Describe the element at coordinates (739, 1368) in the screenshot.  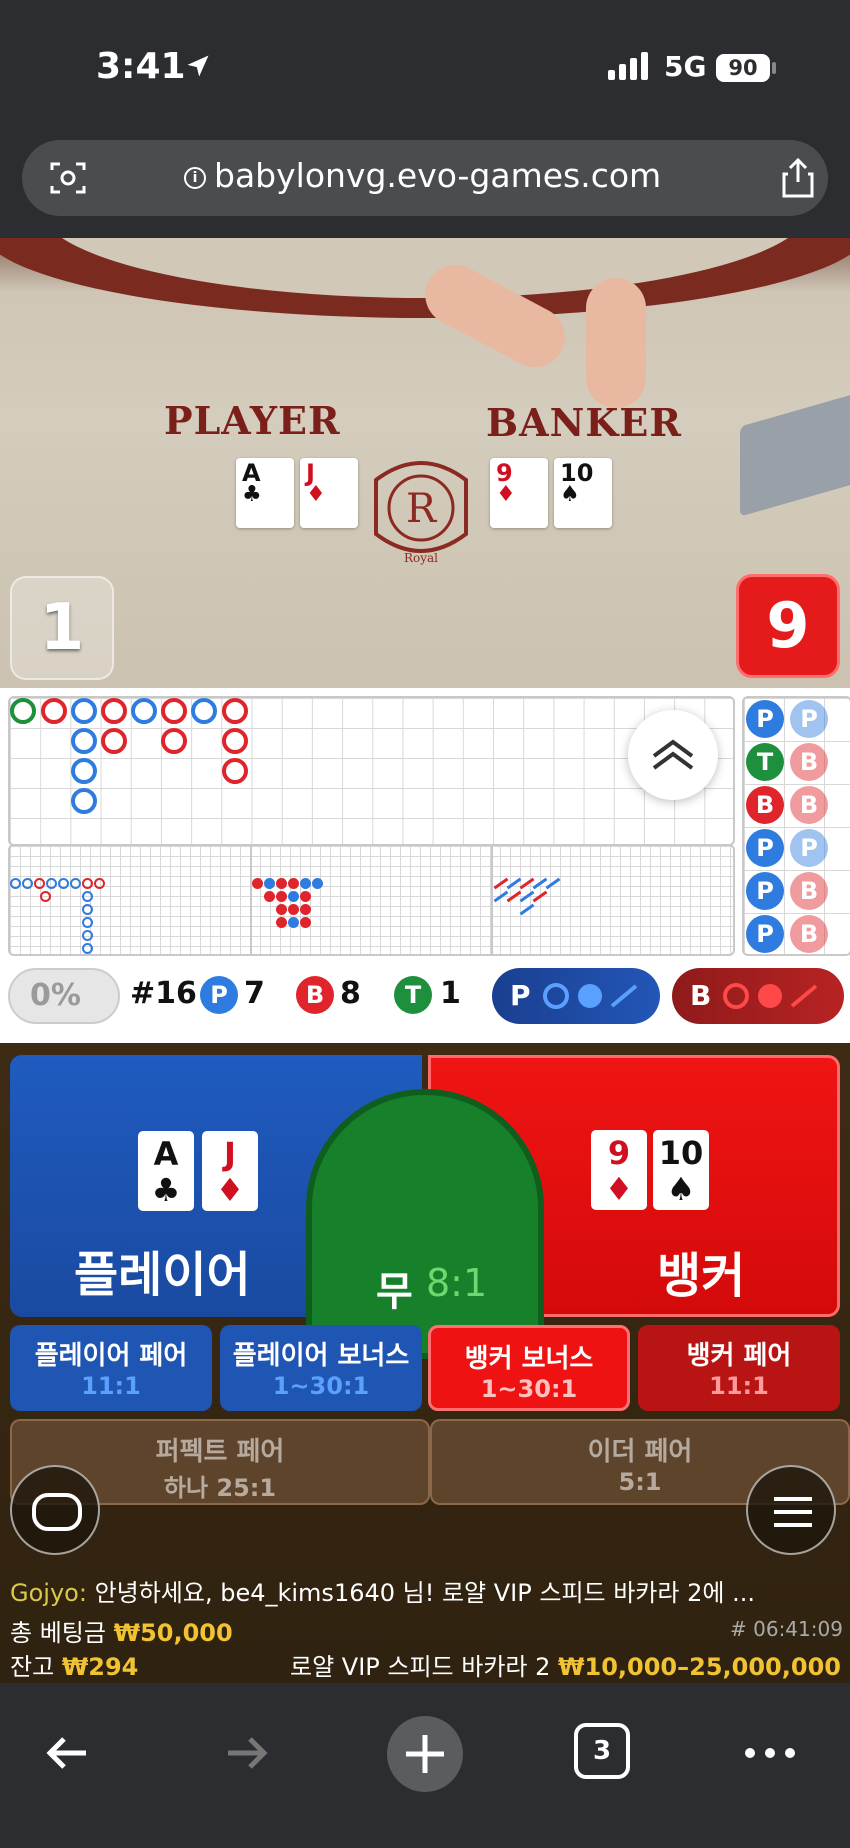
I see `banker-pair-bet: 뱅커 페어 11:1` at that location.